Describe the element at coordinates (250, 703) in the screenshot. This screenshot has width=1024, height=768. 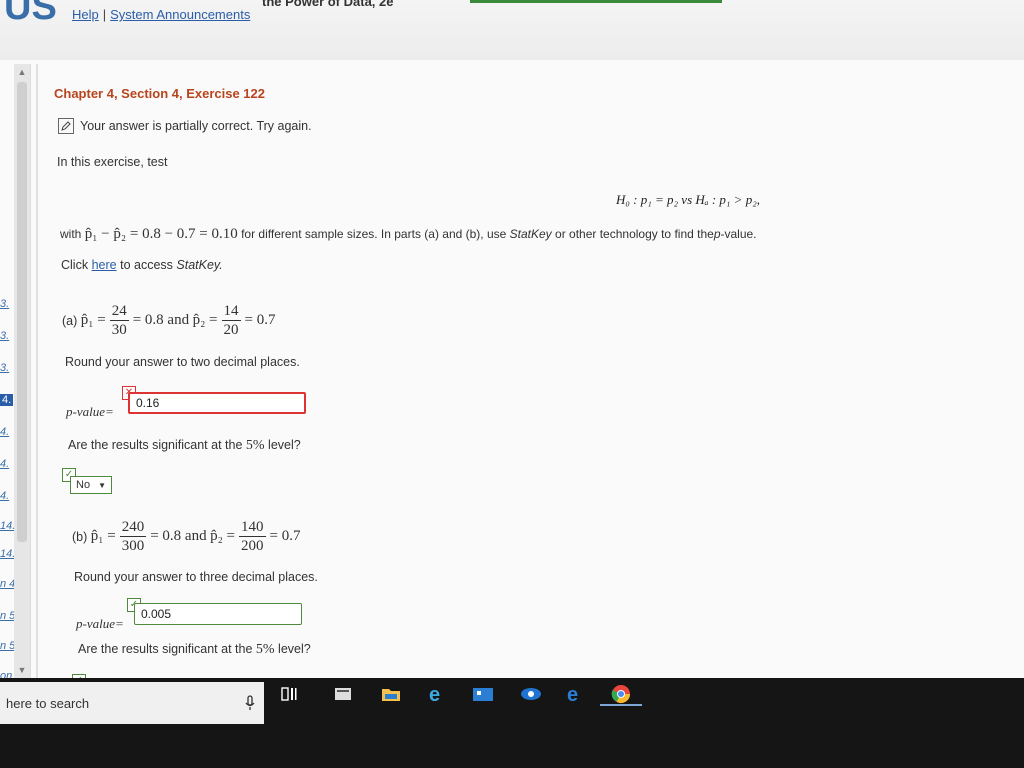
I see `microphone-icon` at that location.